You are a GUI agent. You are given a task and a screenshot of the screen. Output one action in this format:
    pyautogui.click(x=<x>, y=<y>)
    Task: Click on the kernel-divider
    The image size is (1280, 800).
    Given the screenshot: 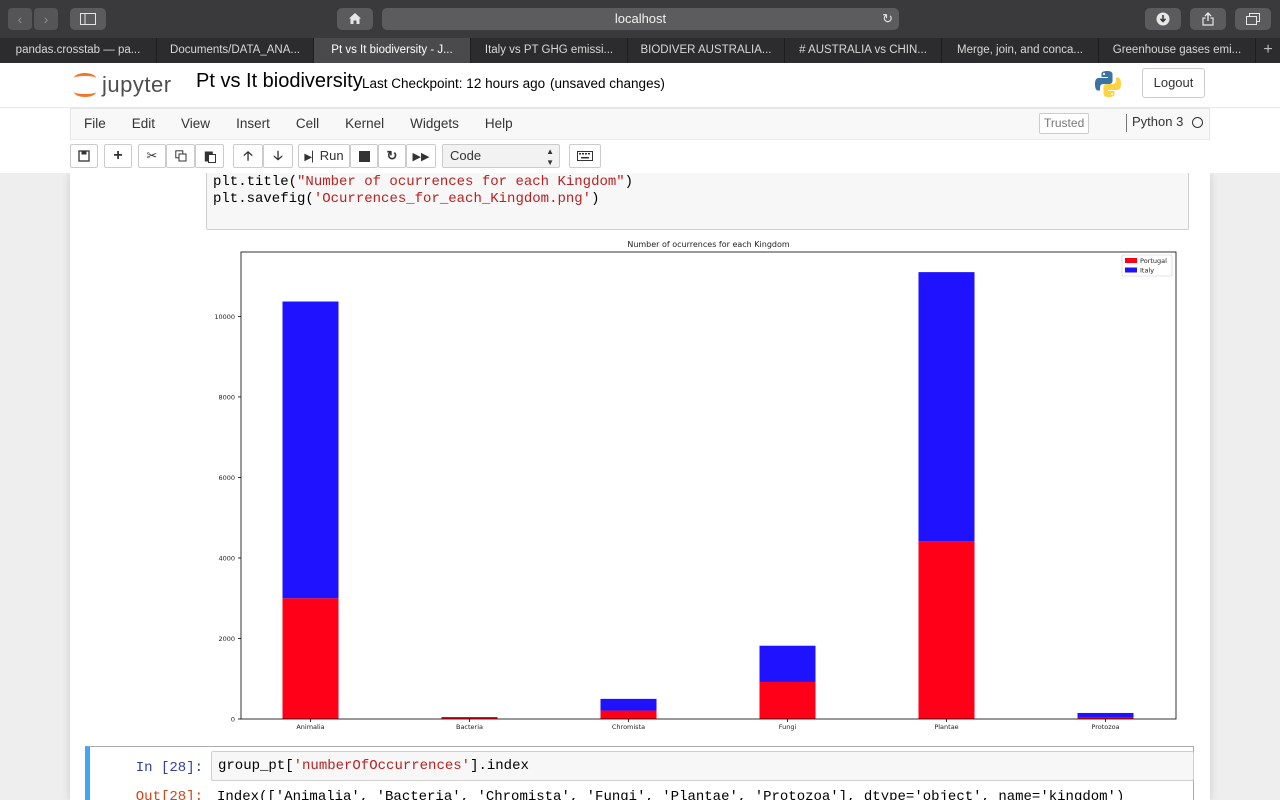 What is the action you would take?
    pyautogui.click(x=1126, y=123)
    